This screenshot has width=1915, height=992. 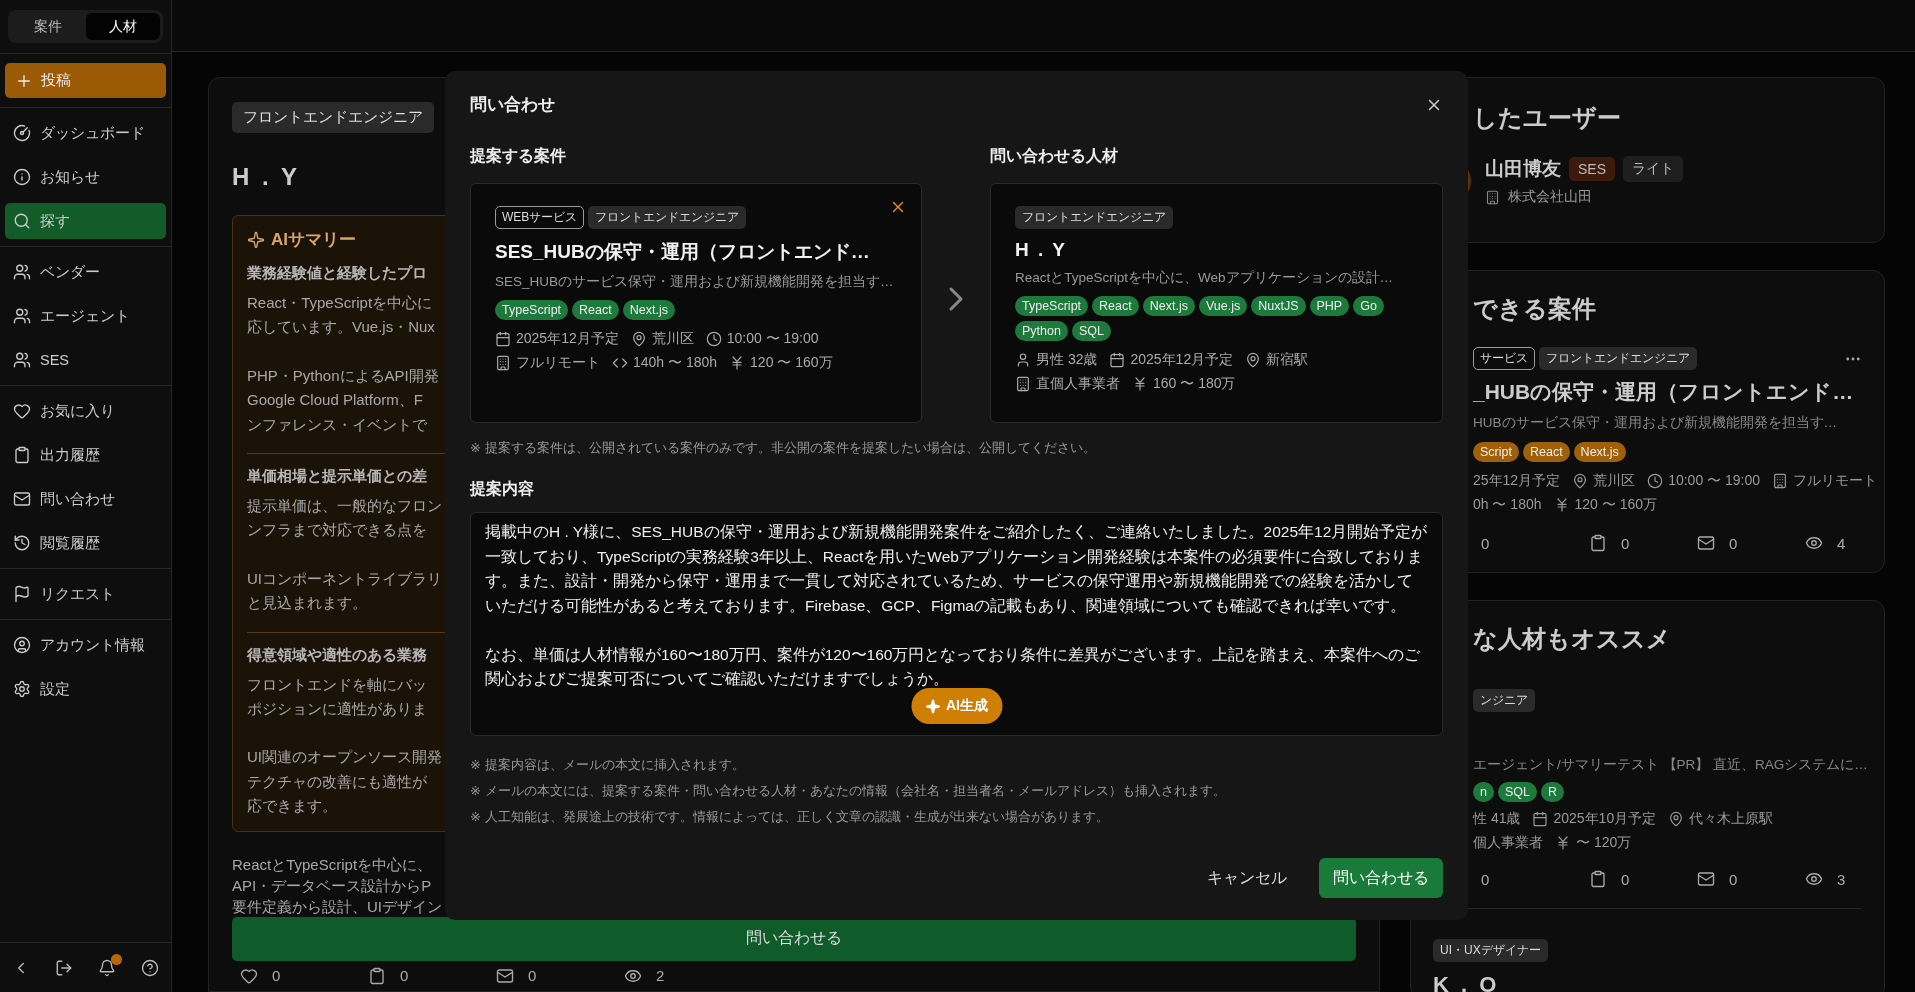 I want to click on summary-heading: 業務経験値と経験したプロ, so click(x=337, y=273).